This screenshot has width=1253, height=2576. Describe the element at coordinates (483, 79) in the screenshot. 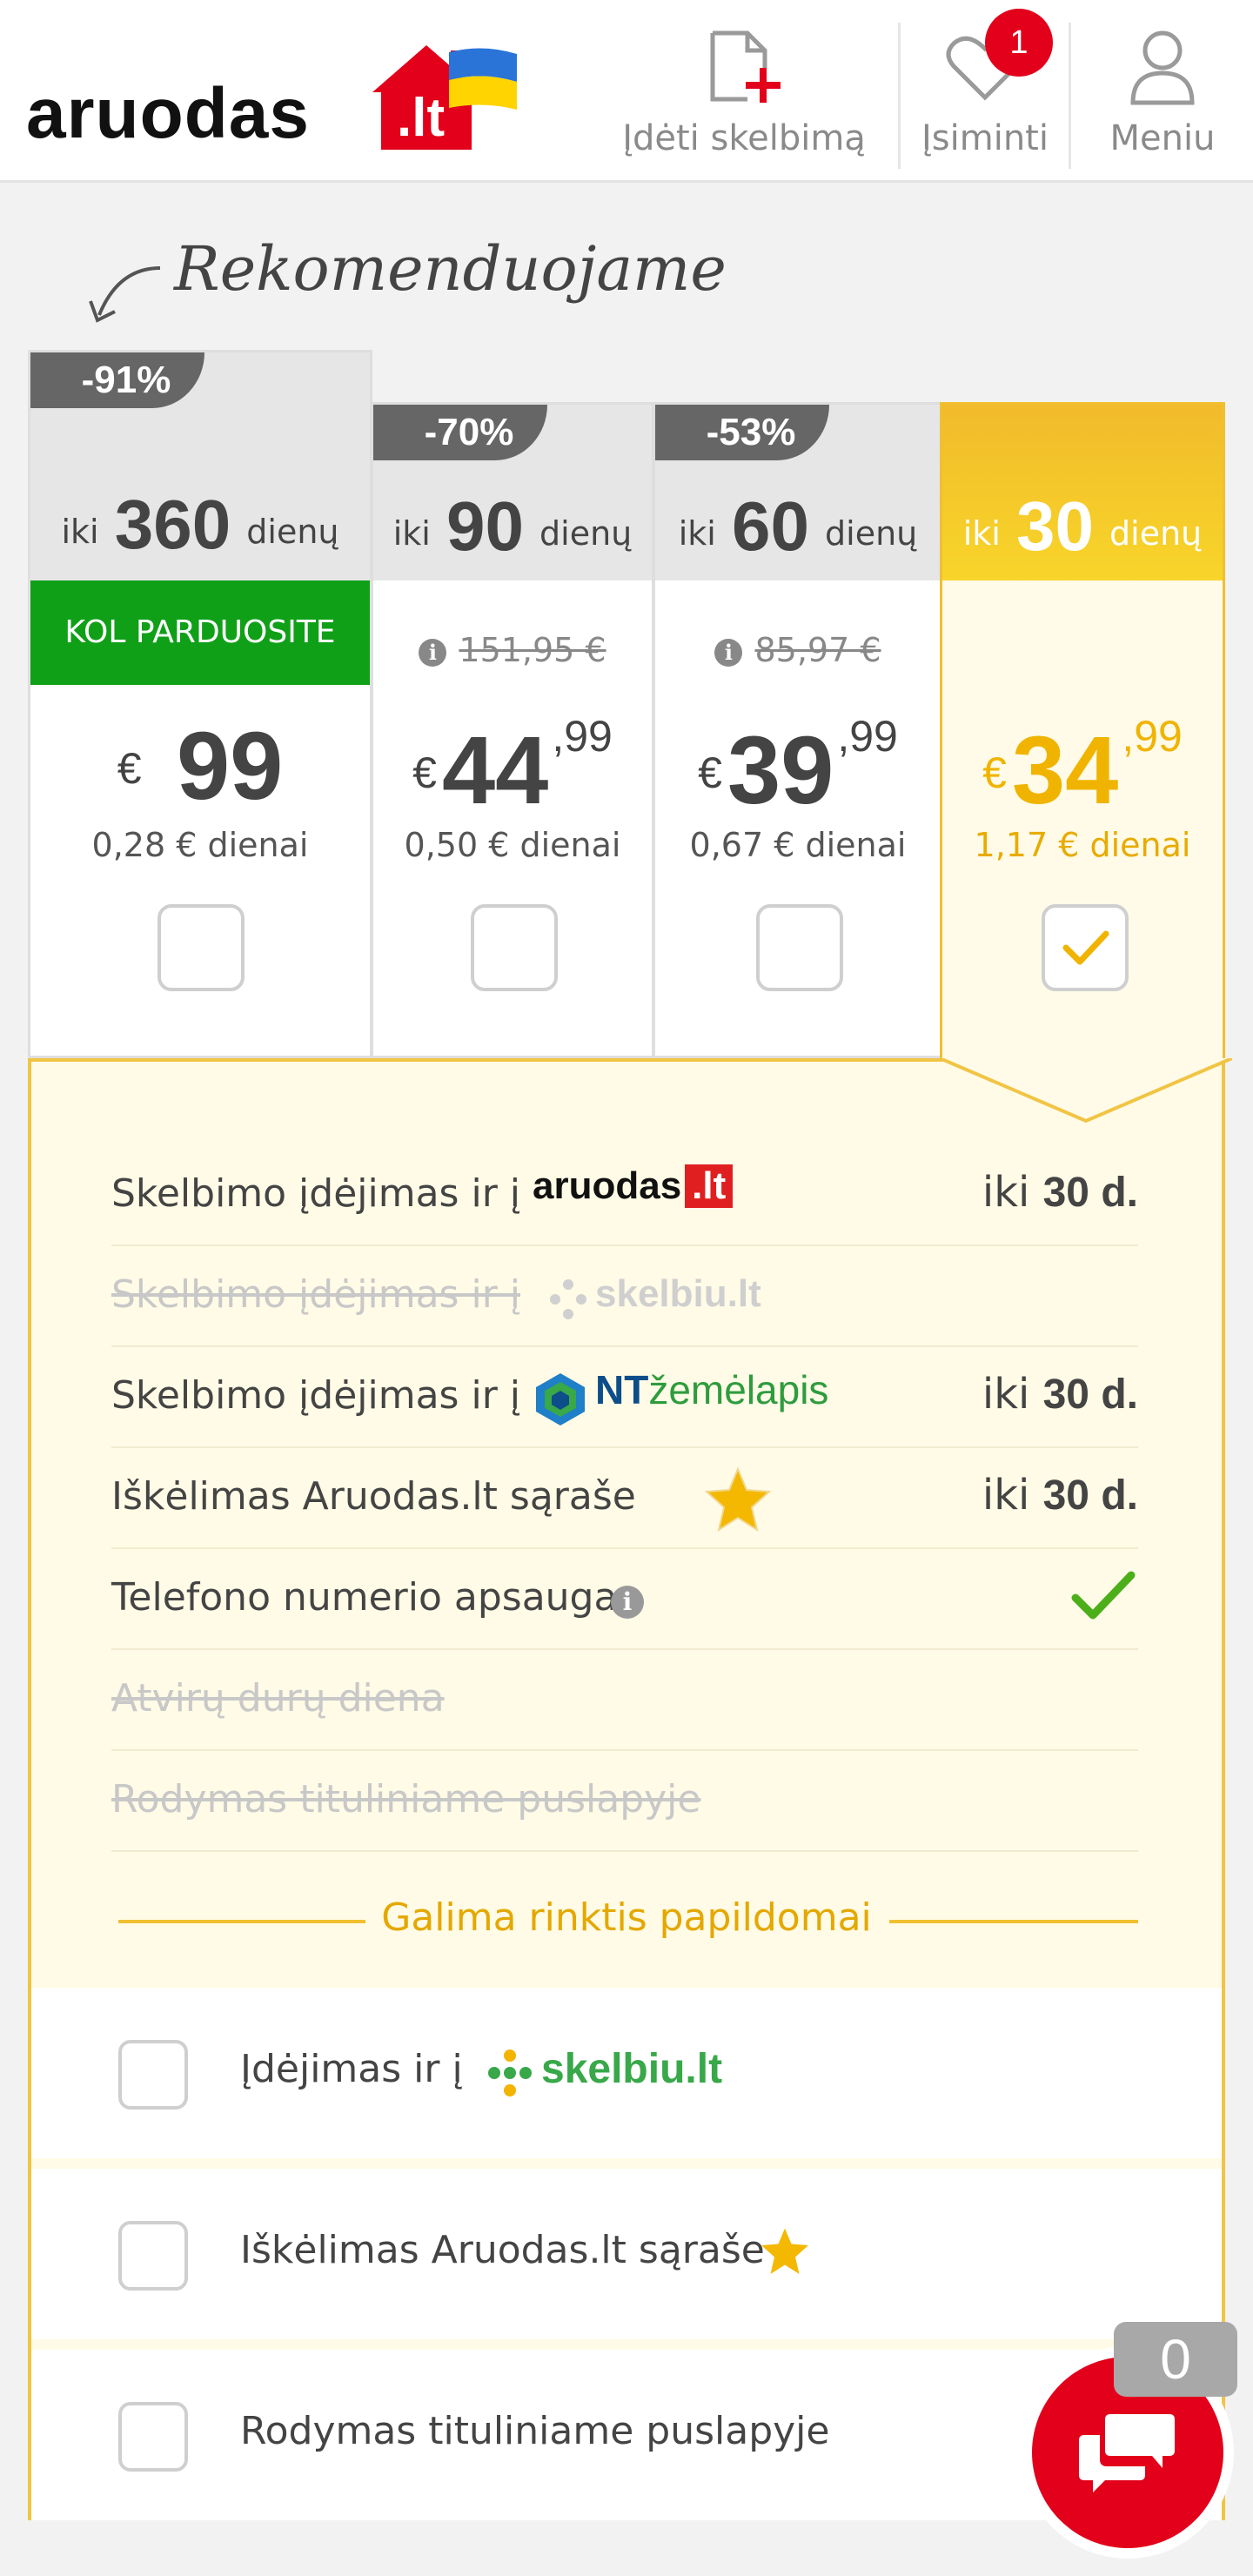

I see `ukraine-flag-icon` at that location.